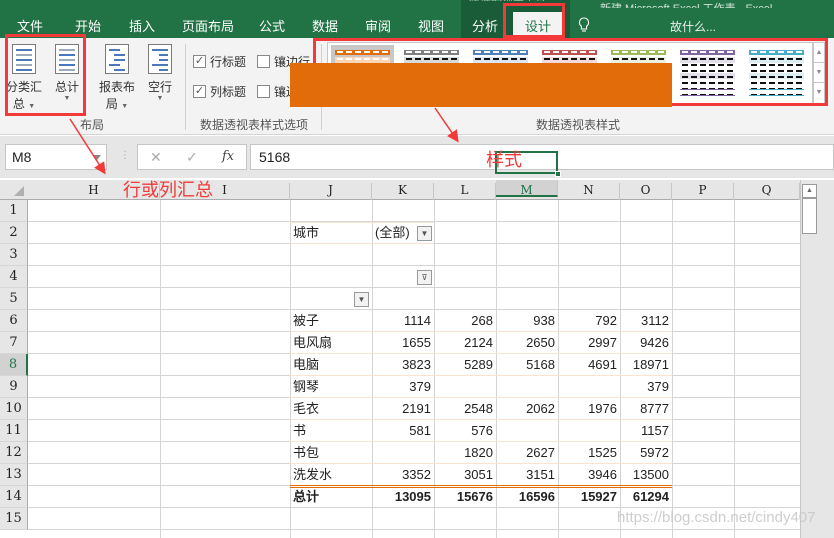 The width and height of the screenshot is (834, 538). What do you see at coordinates (527, 475) in the screenshot?
I see `pivot-value-cell: 3151` at bounding box center [527, 475].